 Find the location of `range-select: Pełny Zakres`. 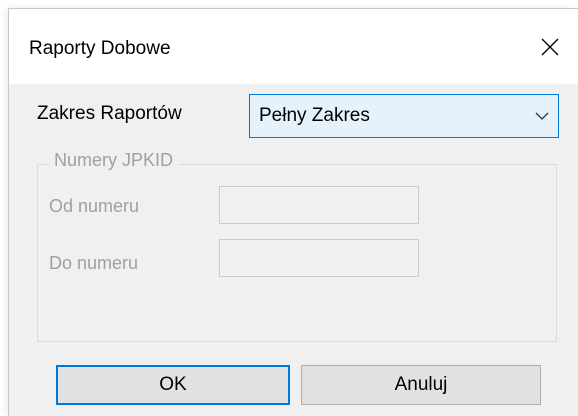

range-select: Pełny Zakres is located at coordinates (404, 116).